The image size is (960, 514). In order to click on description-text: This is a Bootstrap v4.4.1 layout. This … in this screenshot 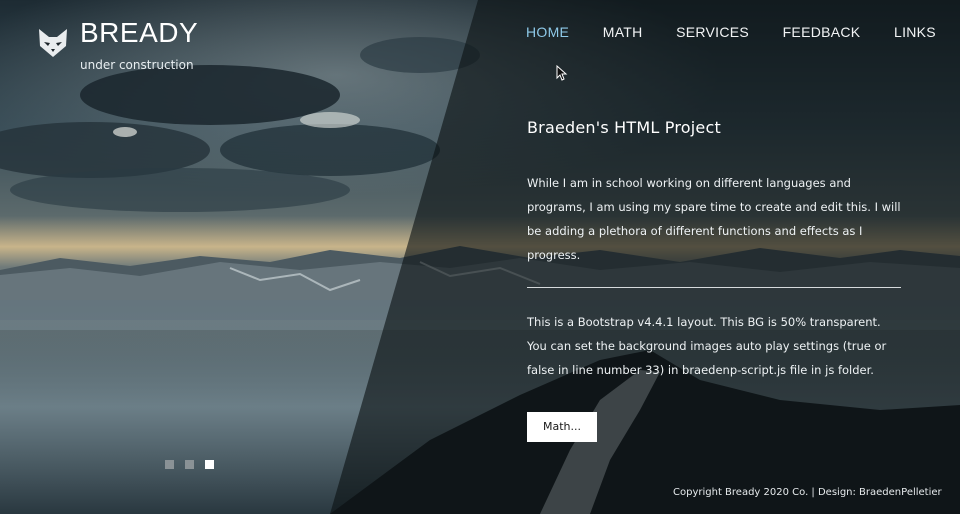, I will do `click(707, 346)`.